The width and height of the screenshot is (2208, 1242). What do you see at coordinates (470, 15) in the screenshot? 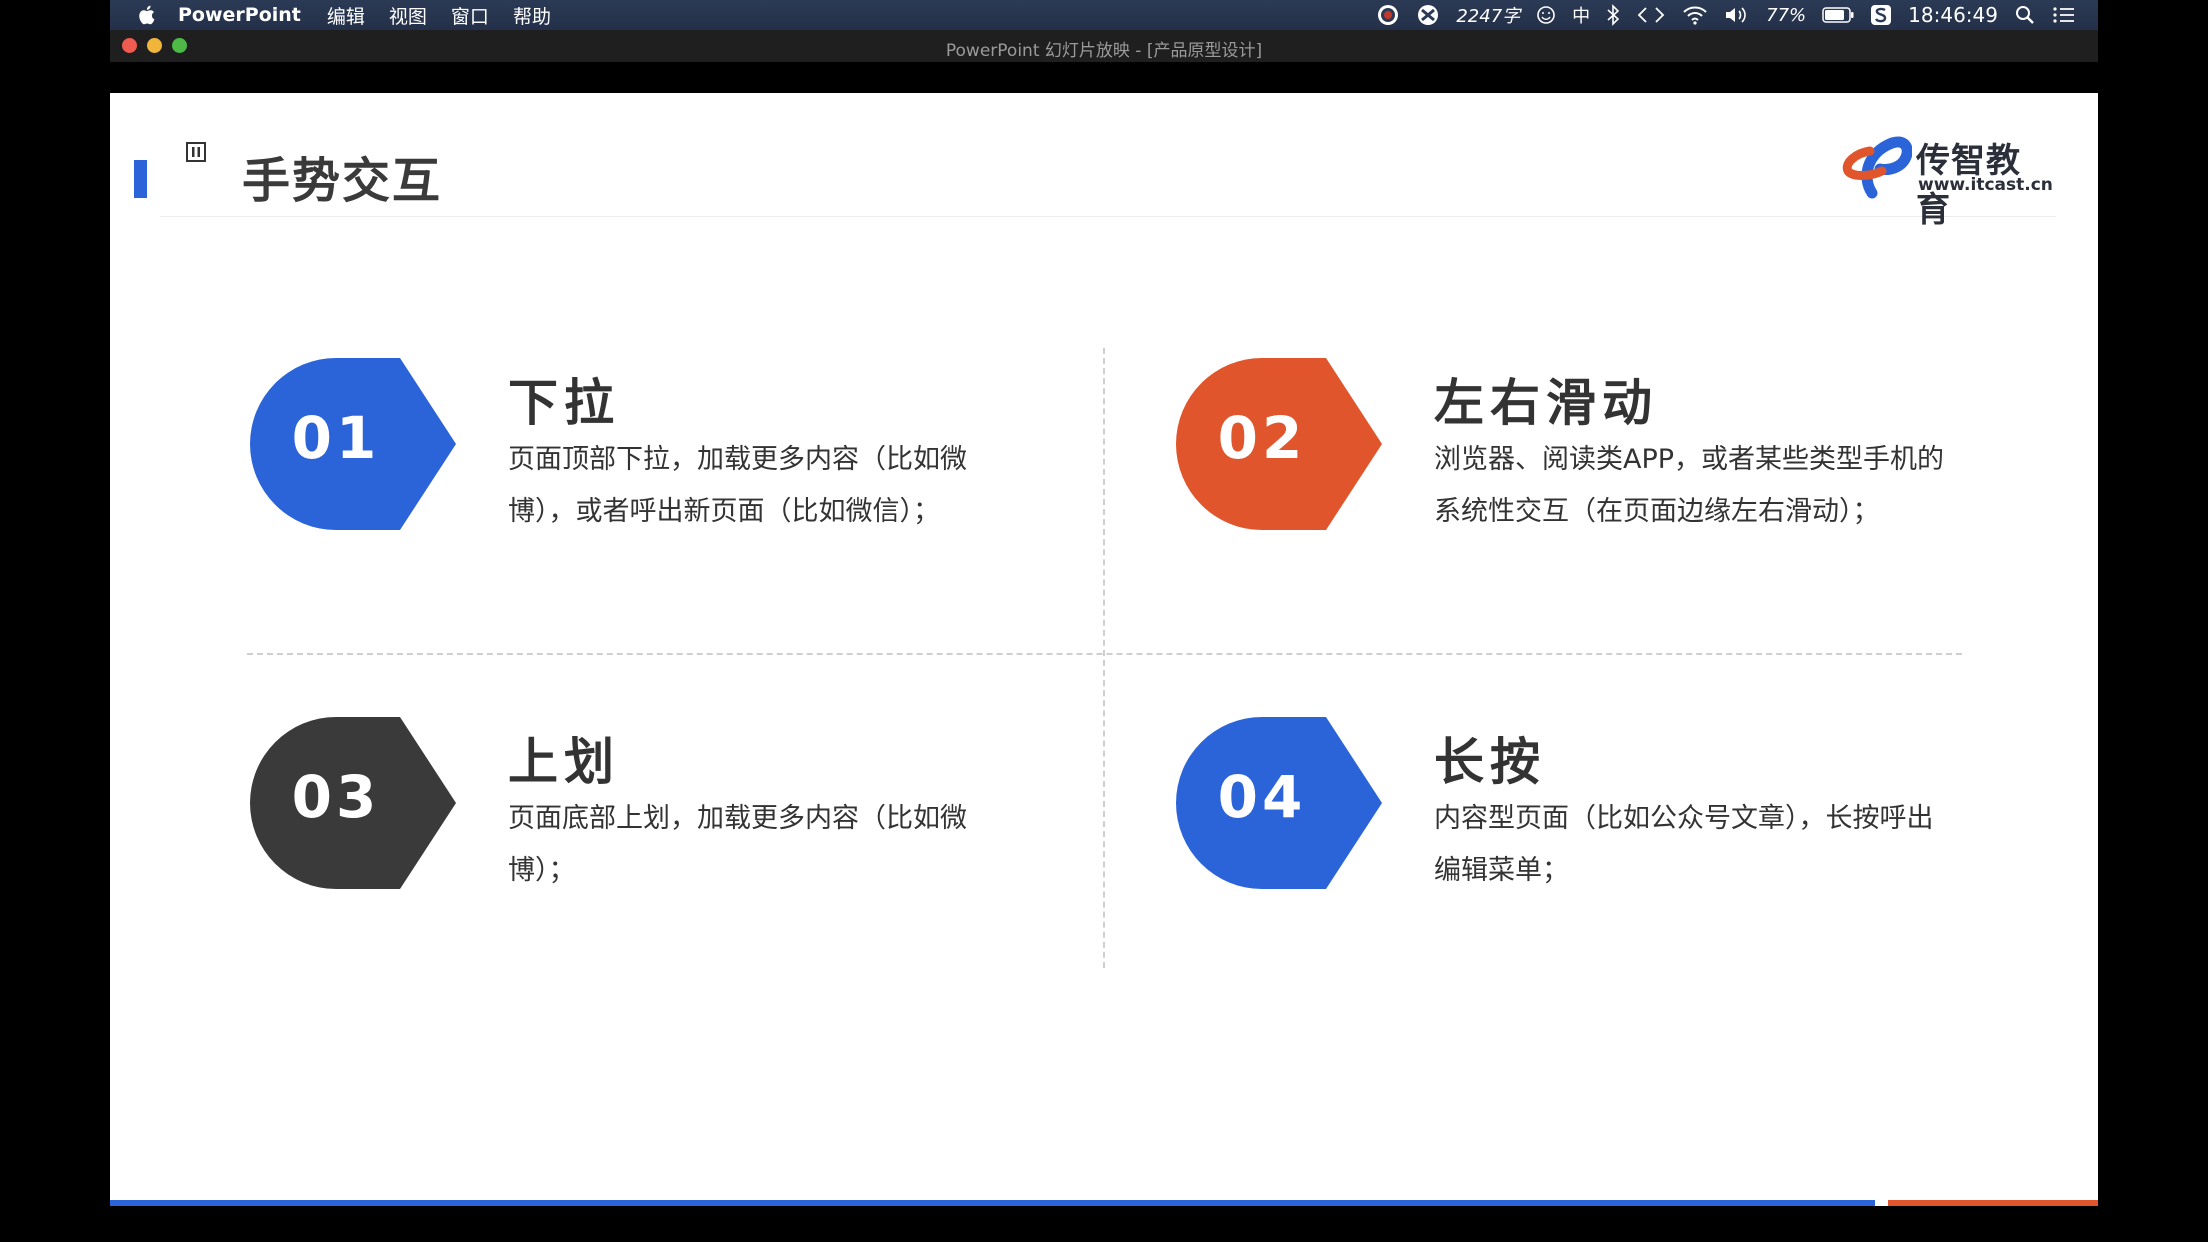
I see `menu-window: 窗口` at bounding box center [470, 15].